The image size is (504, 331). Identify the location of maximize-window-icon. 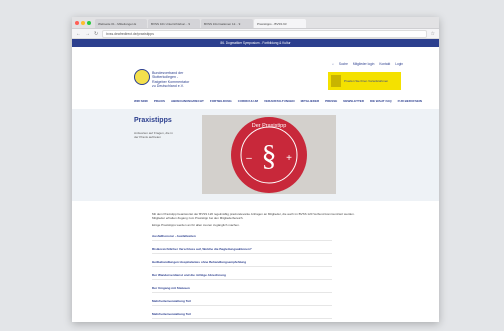
(89, 22).